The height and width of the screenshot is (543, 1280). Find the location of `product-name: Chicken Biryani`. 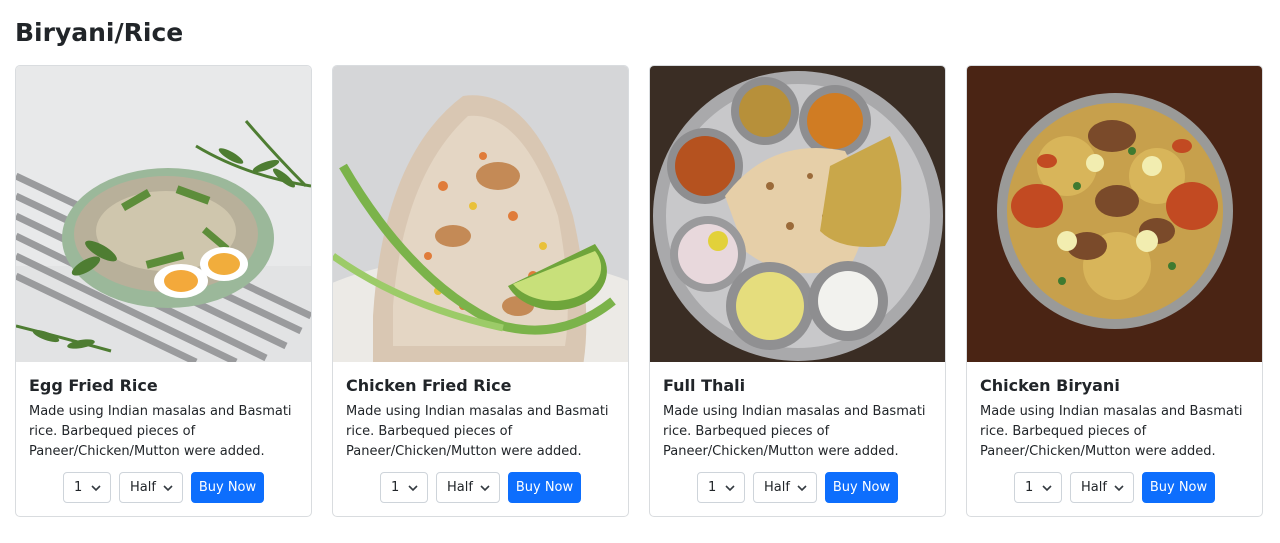

product-name: Chicken Biryani is located at coordinates (1050, 385).